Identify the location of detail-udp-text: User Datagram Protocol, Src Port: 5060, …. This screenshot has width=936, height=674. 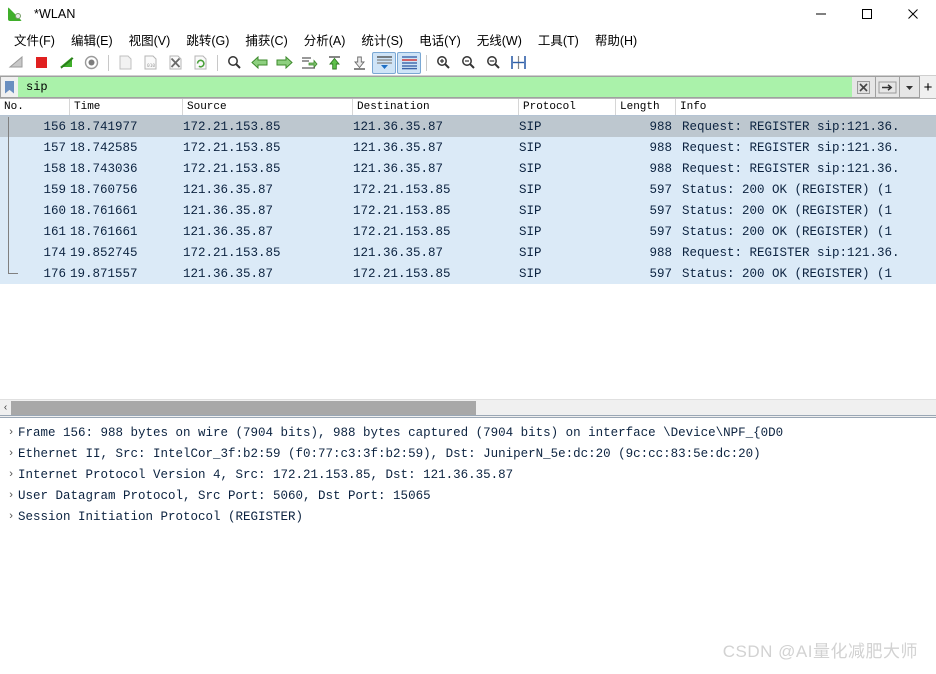
(224, 495).